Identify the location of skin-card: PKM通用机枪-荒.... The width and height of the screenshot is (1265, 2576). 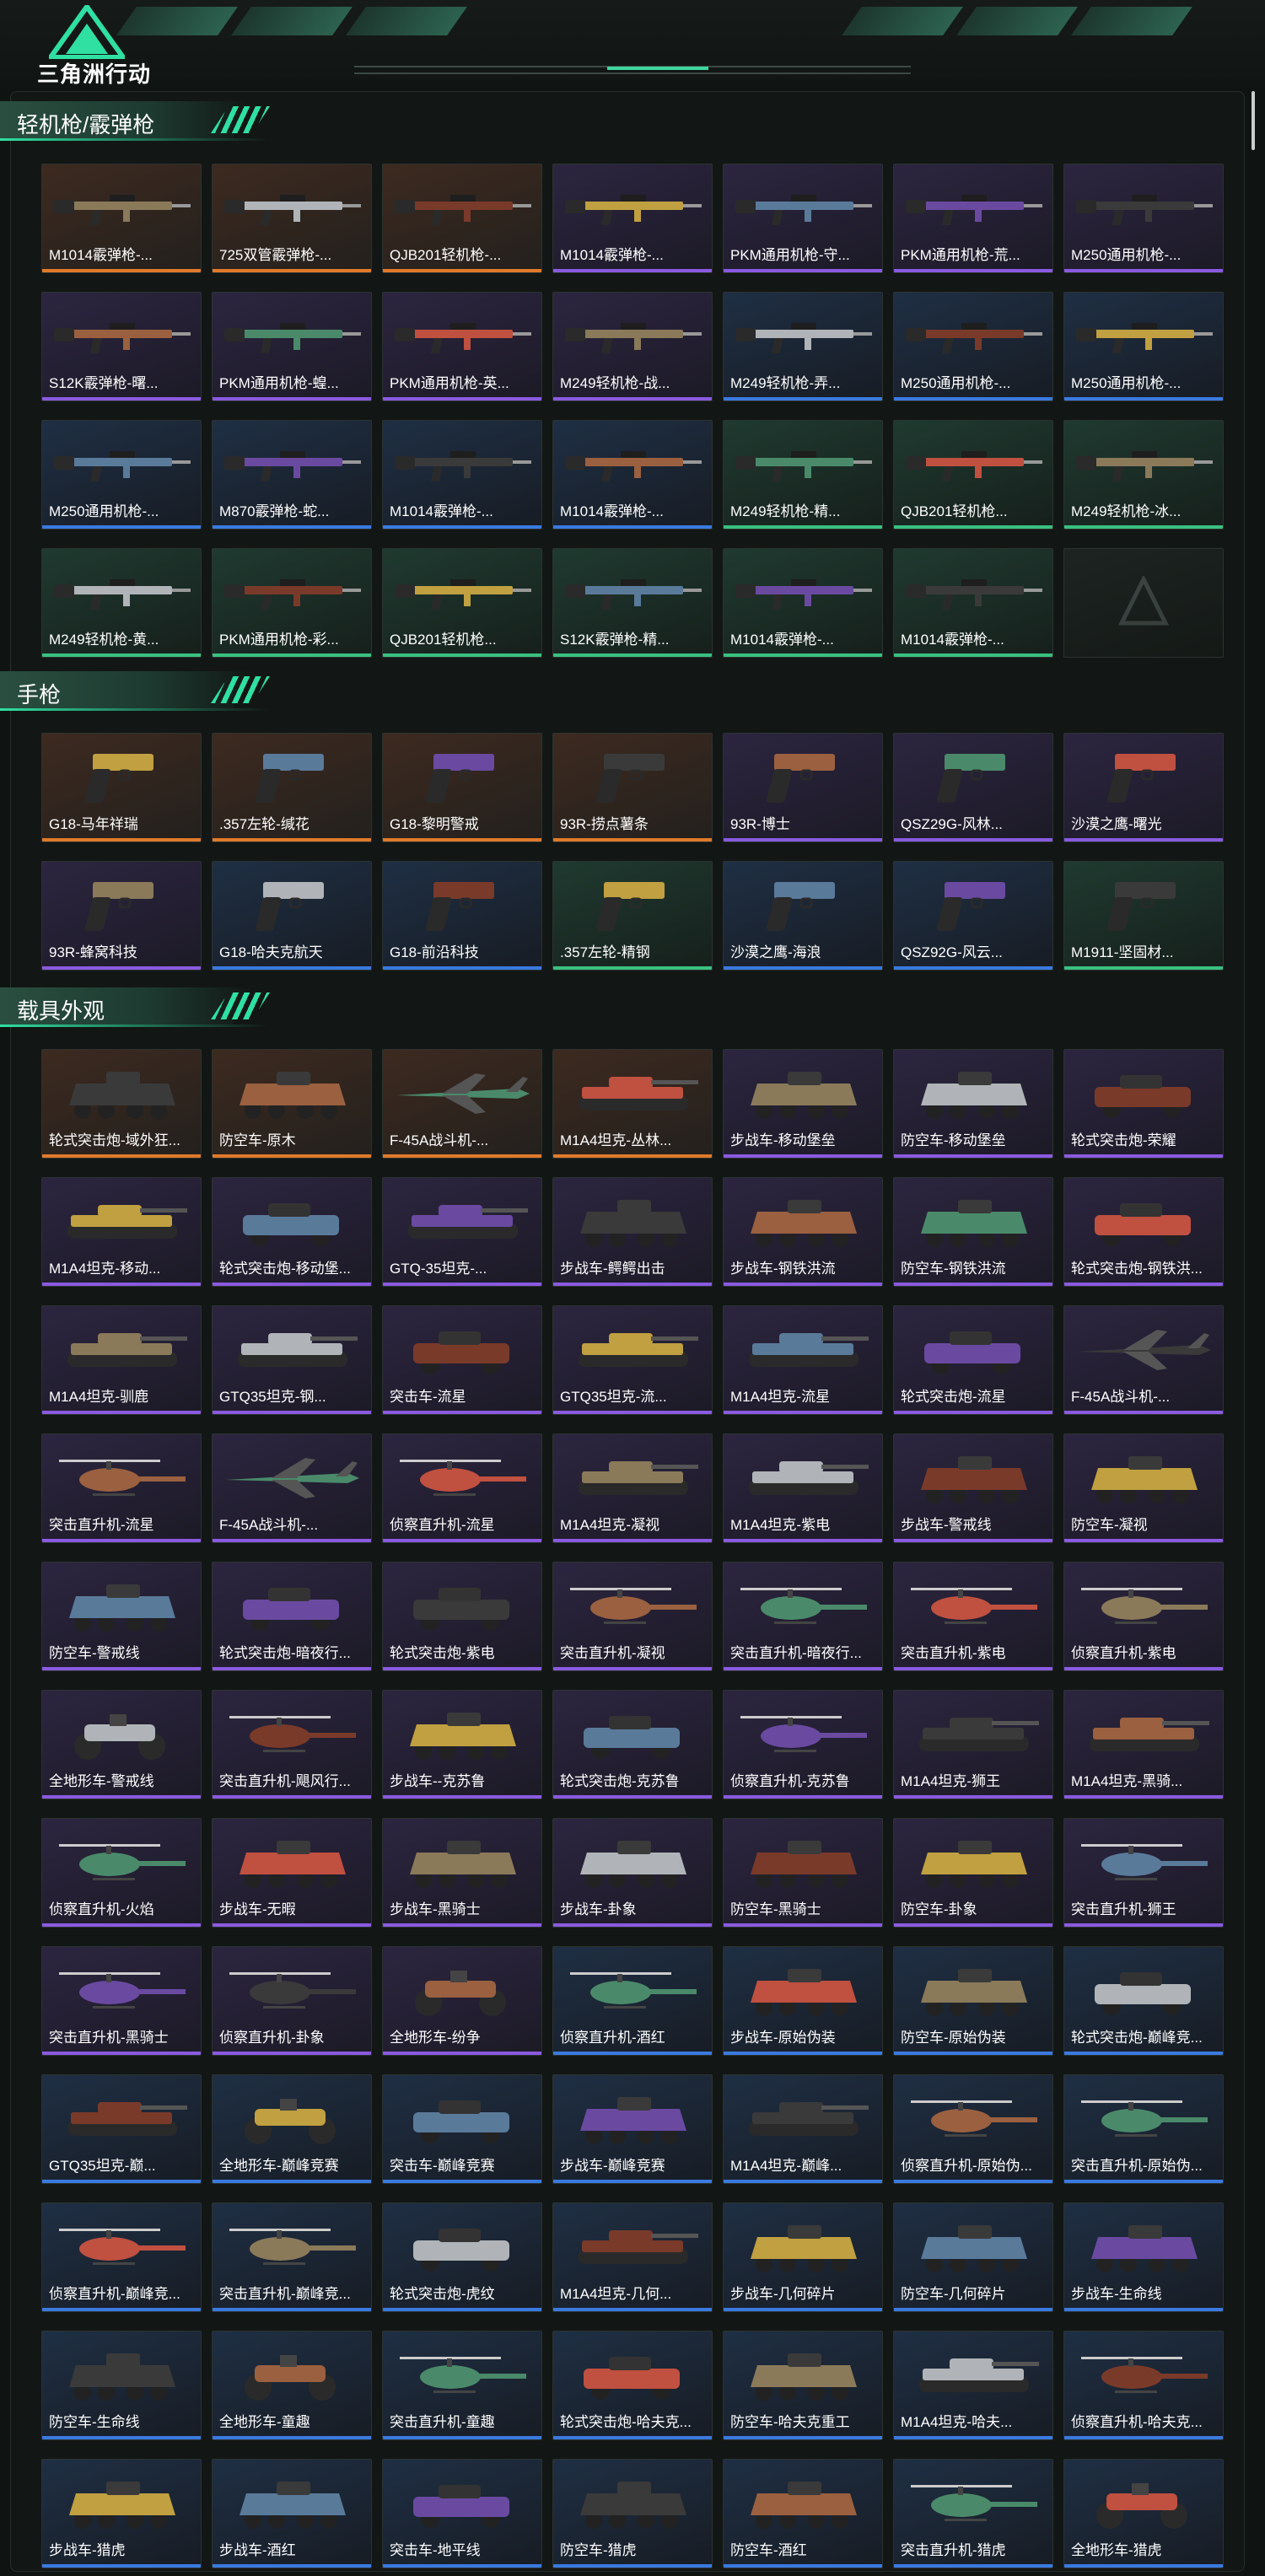
(973, 218).